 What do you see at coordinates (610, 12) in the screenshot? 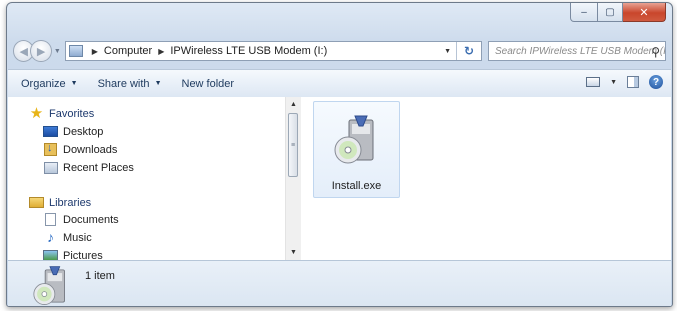
I see `maximize-button: ▢` at bounding box center [610, 12].